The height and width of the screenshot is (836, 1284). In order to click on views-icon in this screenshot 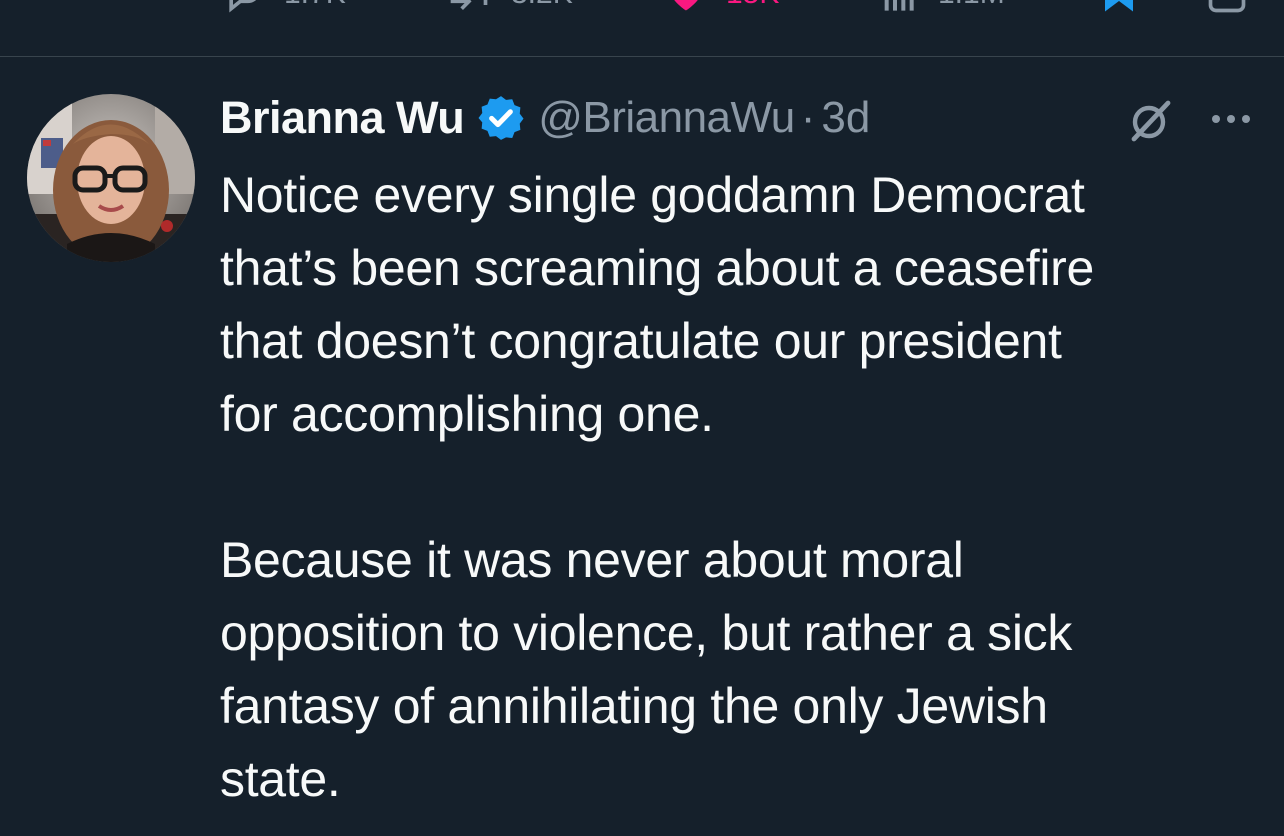, I will do `click(899, 5)`.